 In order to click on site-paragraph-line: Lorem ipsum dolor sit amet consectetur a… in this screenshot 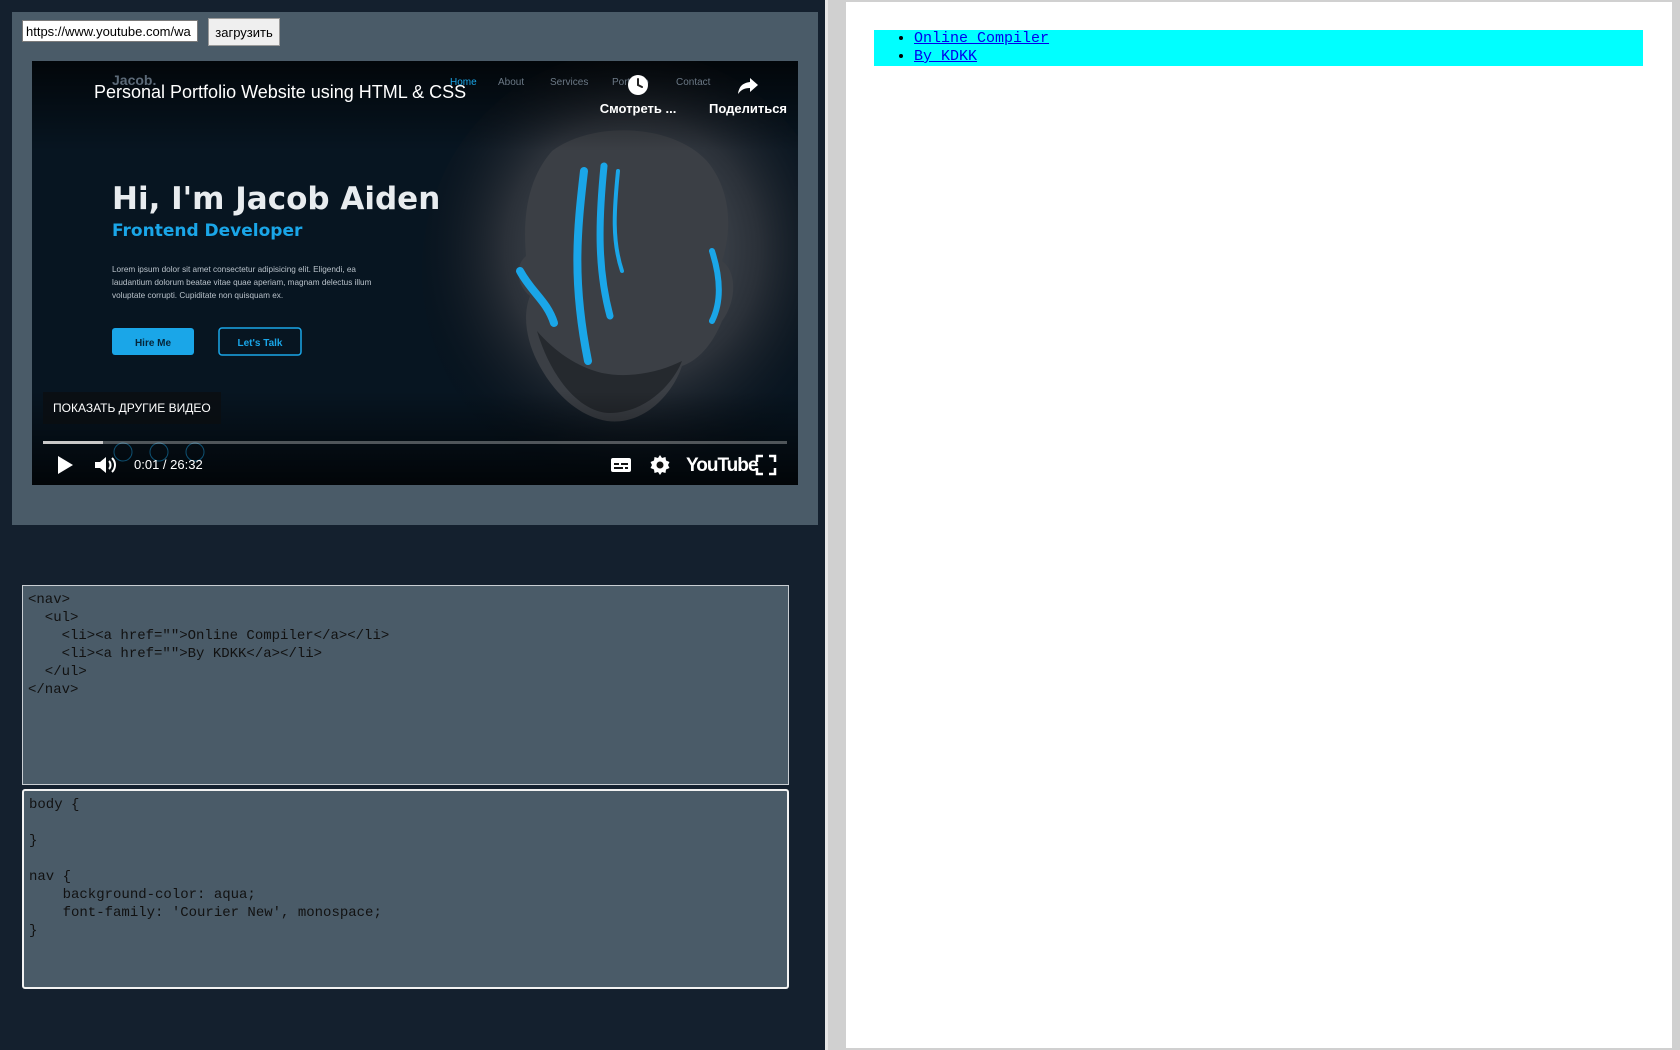, I will do `click(234, 269)`.